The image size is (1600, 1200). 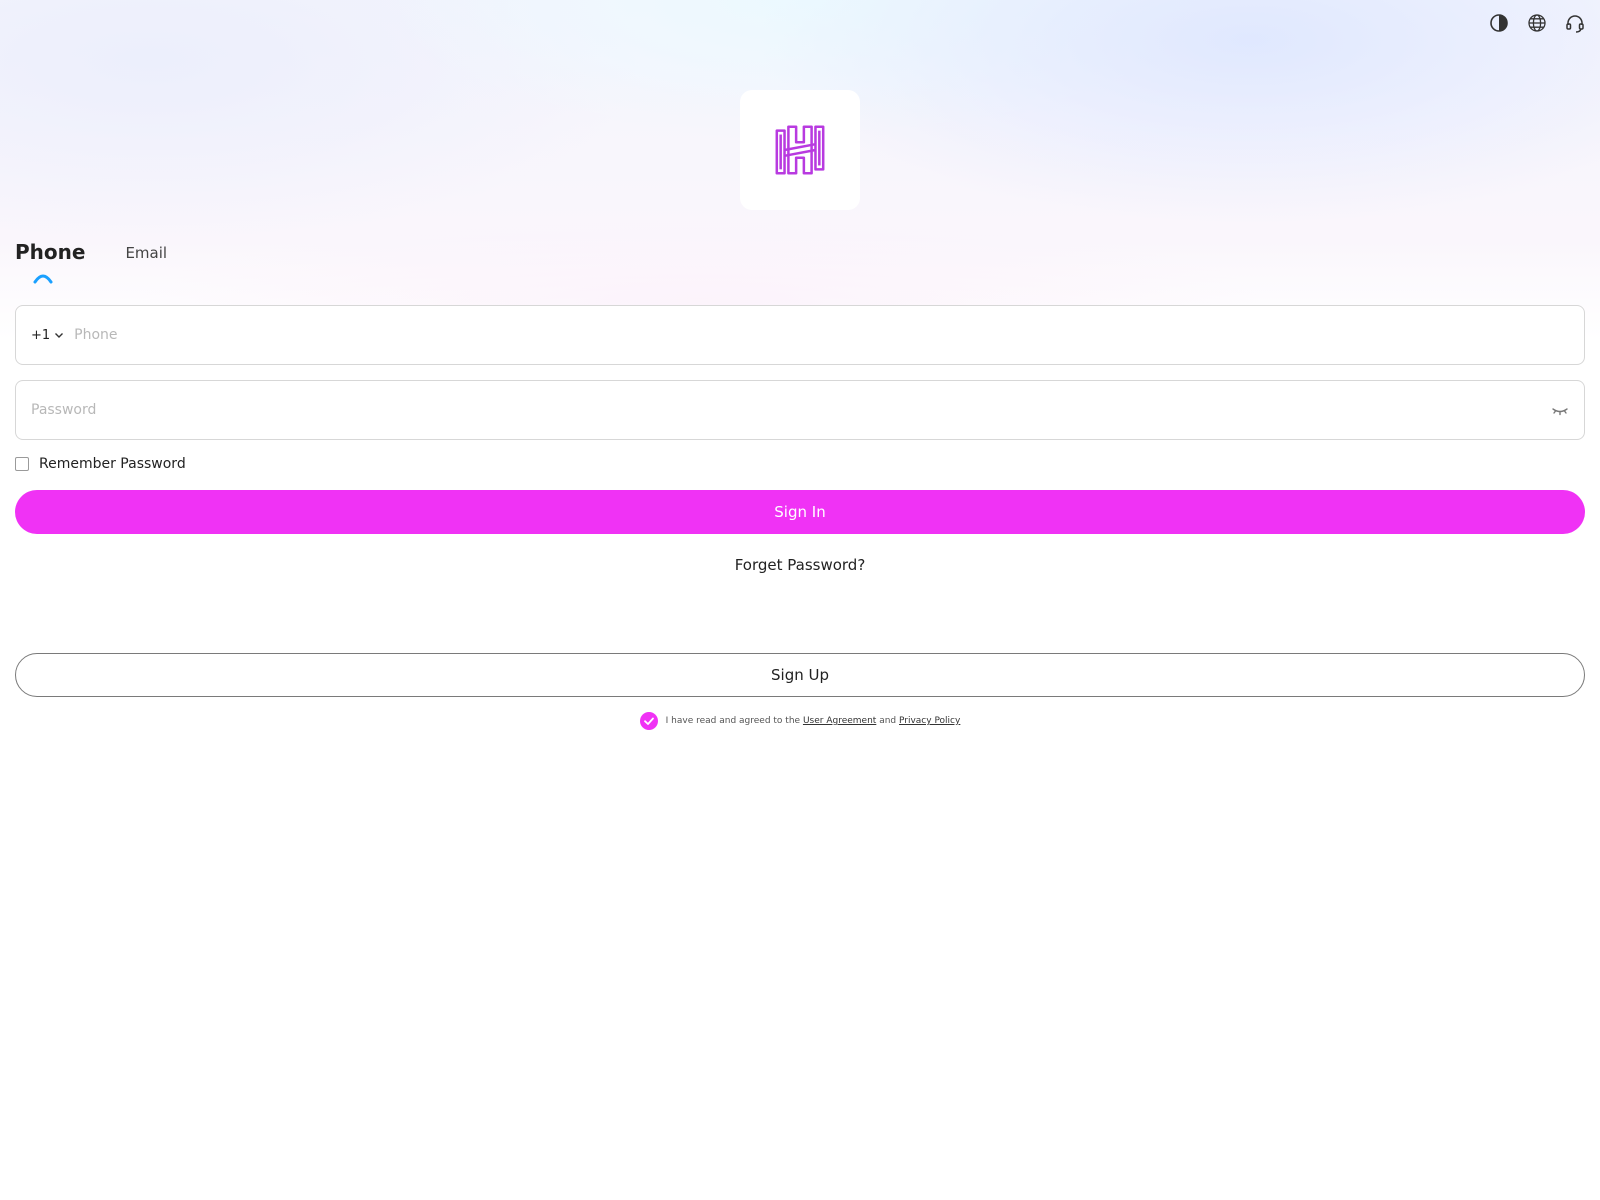 I want to click on globe-icon, so click(x=1537, y=23).